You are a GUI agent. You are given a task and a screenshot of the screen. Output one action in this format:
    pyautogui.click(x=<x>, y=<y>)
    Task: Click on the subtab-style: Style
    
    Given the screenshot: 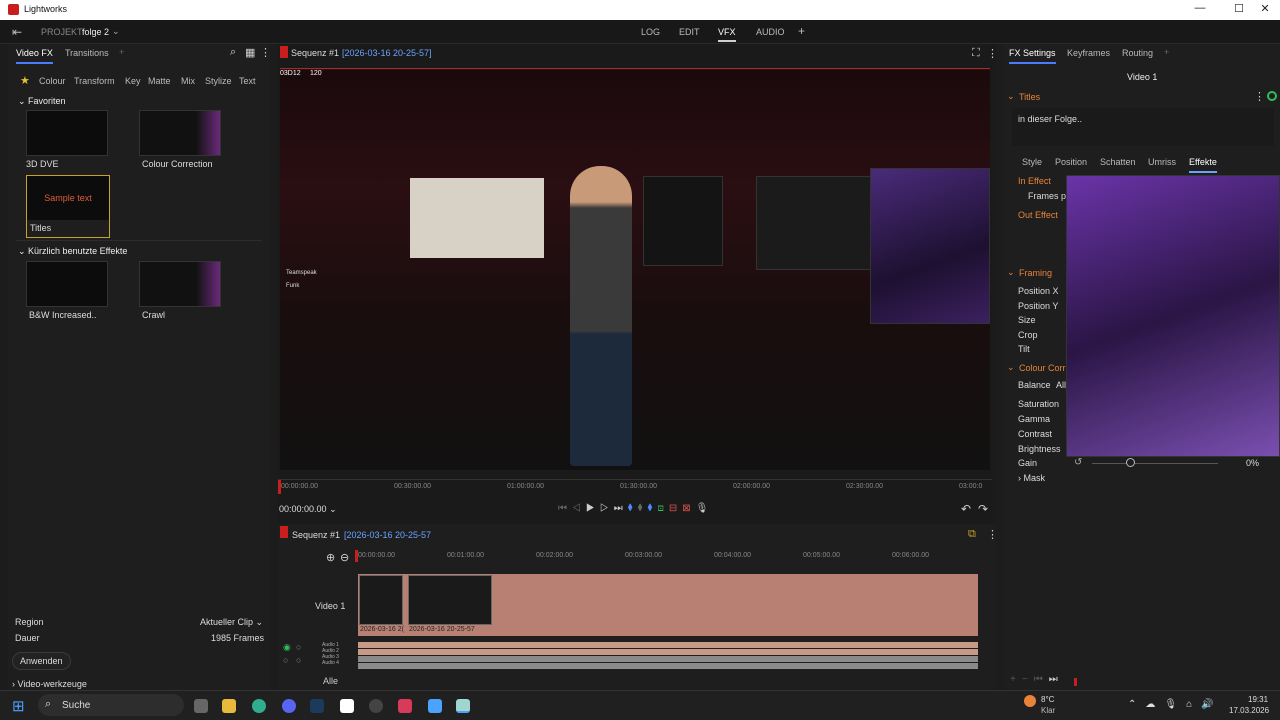 What is the action you would take?
    pyautogui.click(x=1032, y=162)
    